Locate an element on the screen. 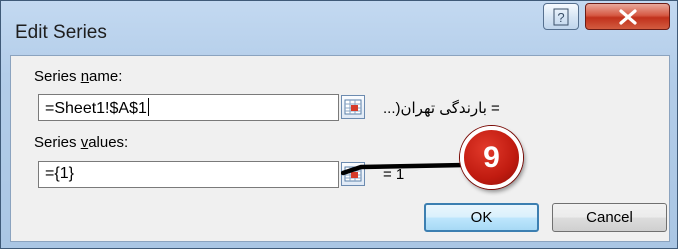  close-button is located at coordinates (627, 16).